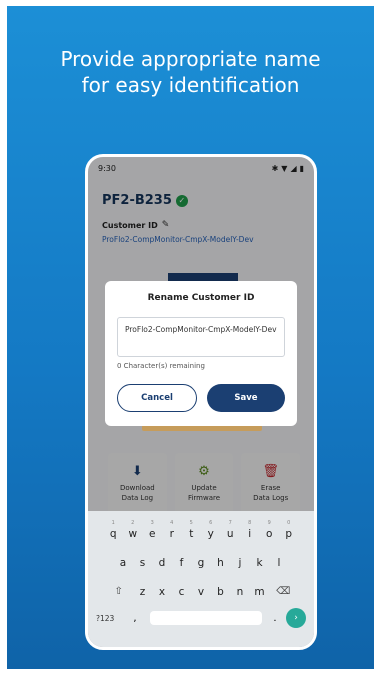 This screenshot has height=675, width=381. Describe the element at coordinates (133, 533) in the screenshot. I see `key-w: 2w` at that location.